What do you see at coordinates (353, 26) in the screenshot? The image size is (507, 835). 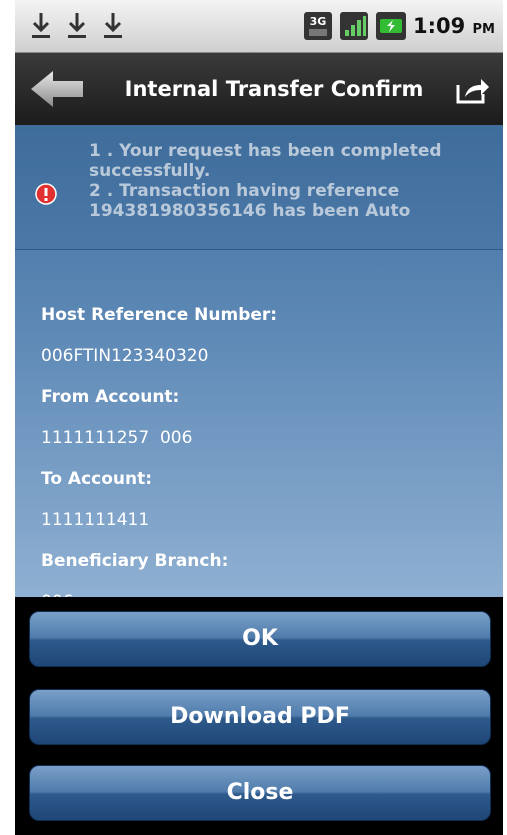 I see `signal-icon` at bounding box center [353, 26].